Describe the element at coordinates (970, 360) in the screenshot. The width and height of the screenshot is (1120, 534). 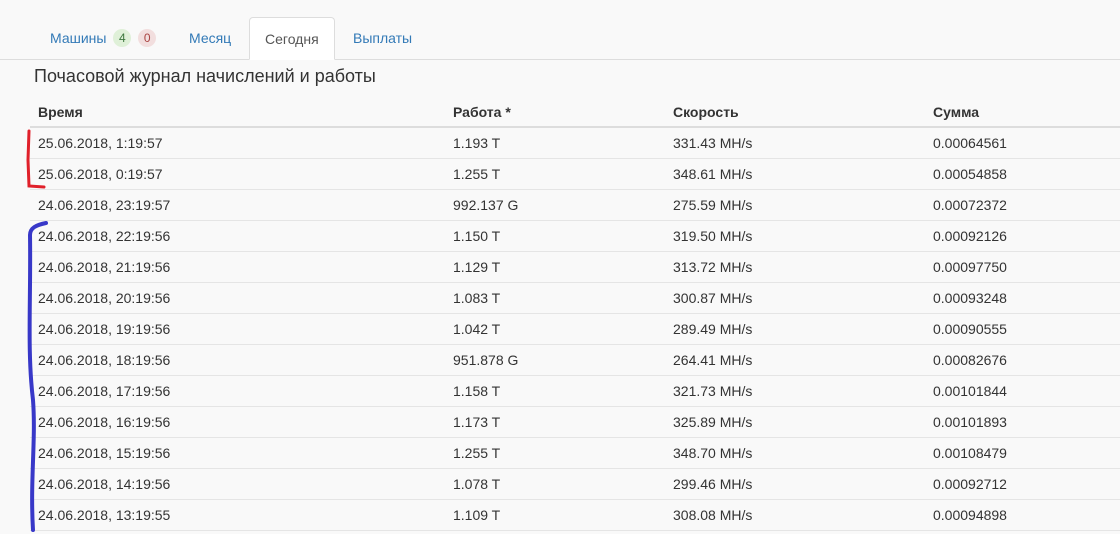
I see `cell-amount: 0.00082676` at that location.